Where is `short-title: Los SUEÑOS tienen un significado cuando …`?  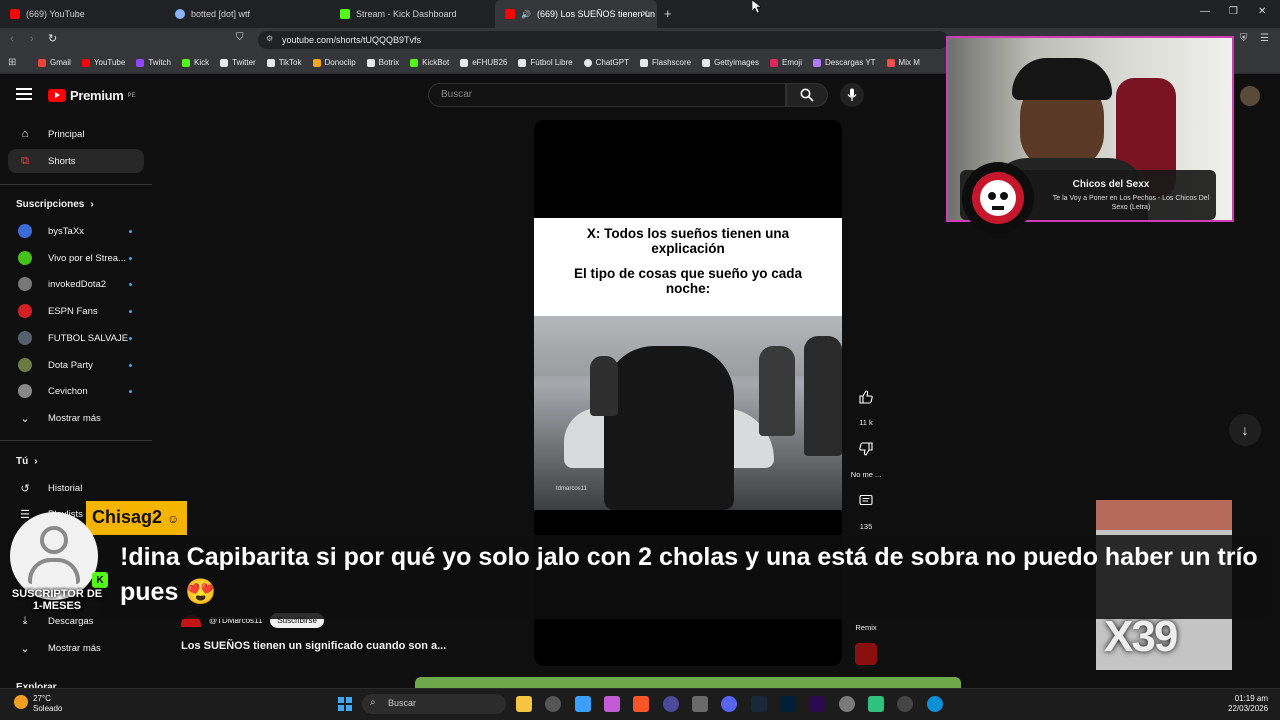
short-title: Los SUEÑOS tienen un significado cuando … is located at coordinates (313, 646).